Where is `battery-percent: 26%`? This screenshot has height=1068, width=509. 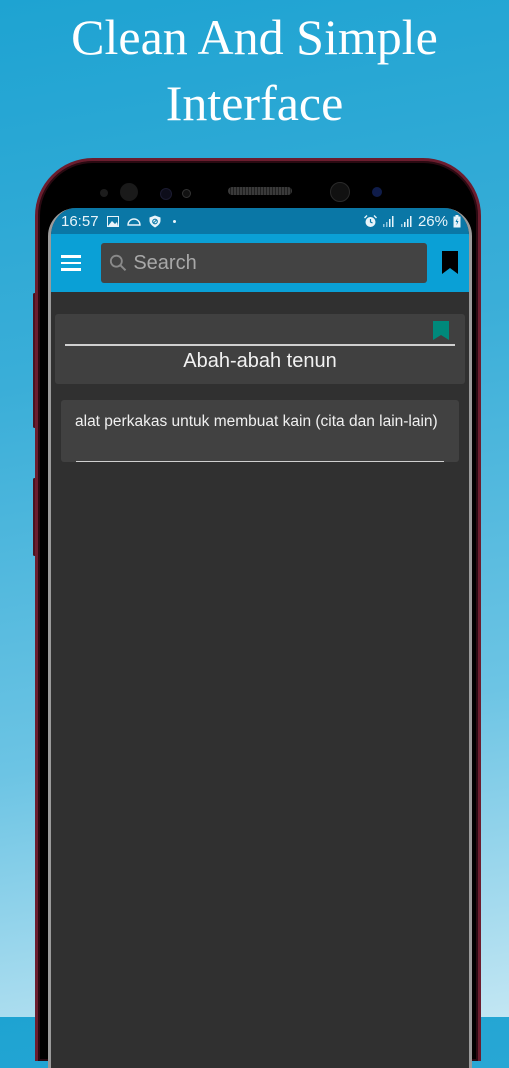 battery-percent: 26% is located at coordinates (432, 221).